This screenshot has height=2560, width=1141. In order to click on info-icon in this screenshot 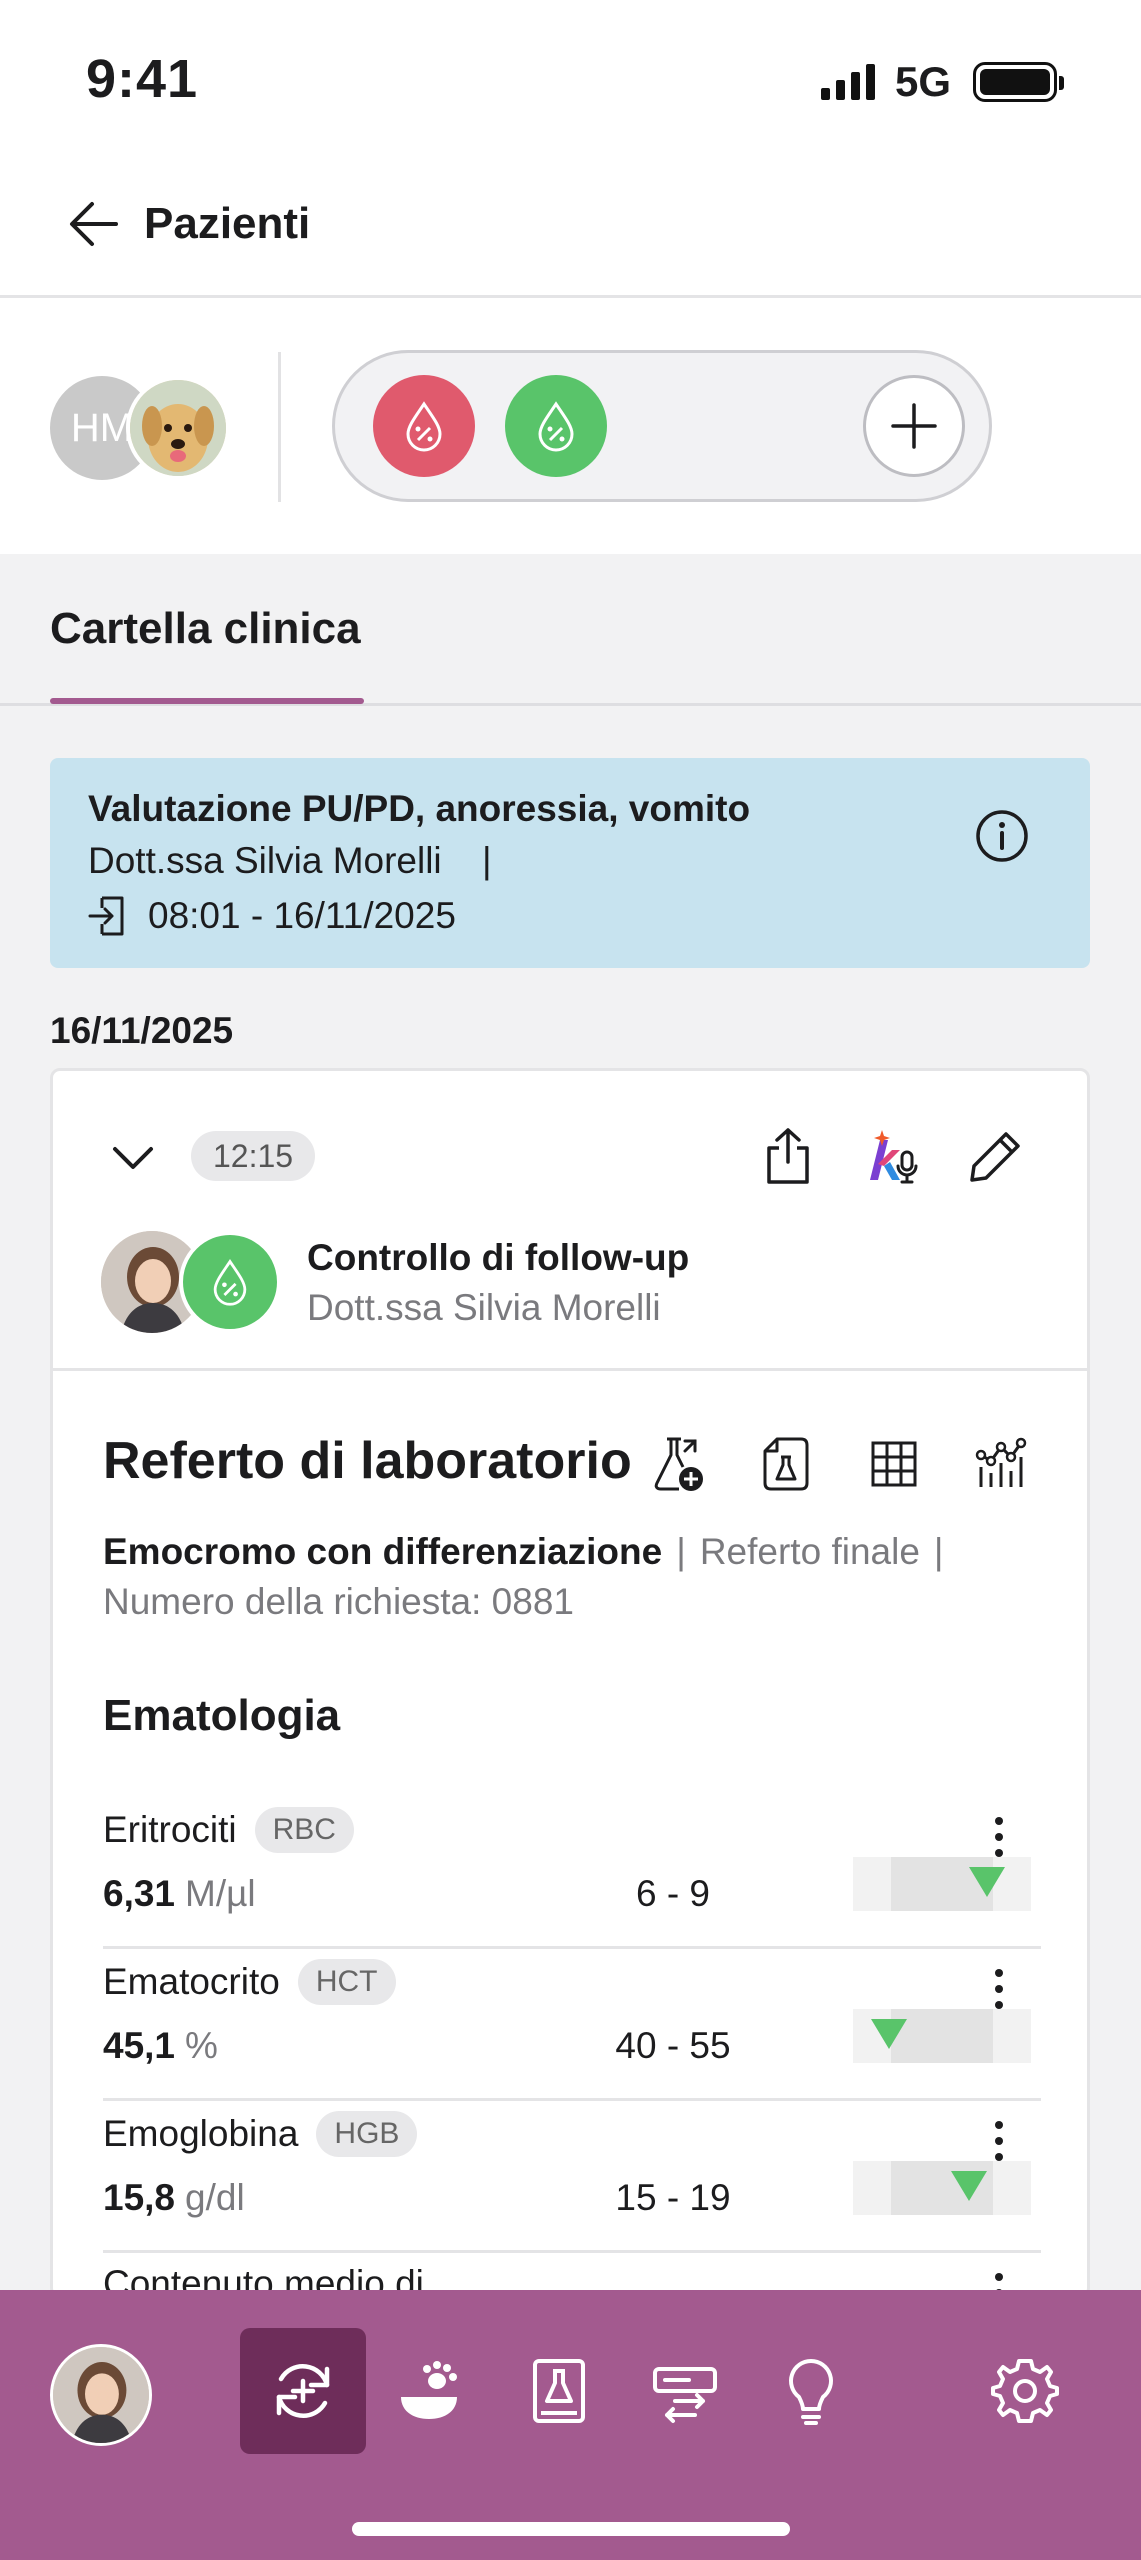, I will do `click(1002, 836)`.